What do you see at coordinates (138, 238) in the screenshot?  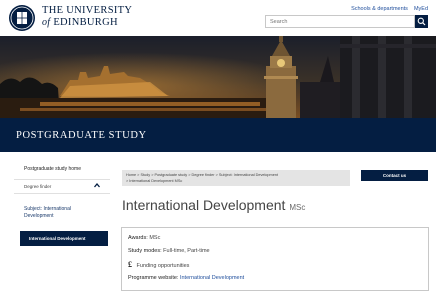 I see `awards-label: Awards:` at bounding box center [138, 238].